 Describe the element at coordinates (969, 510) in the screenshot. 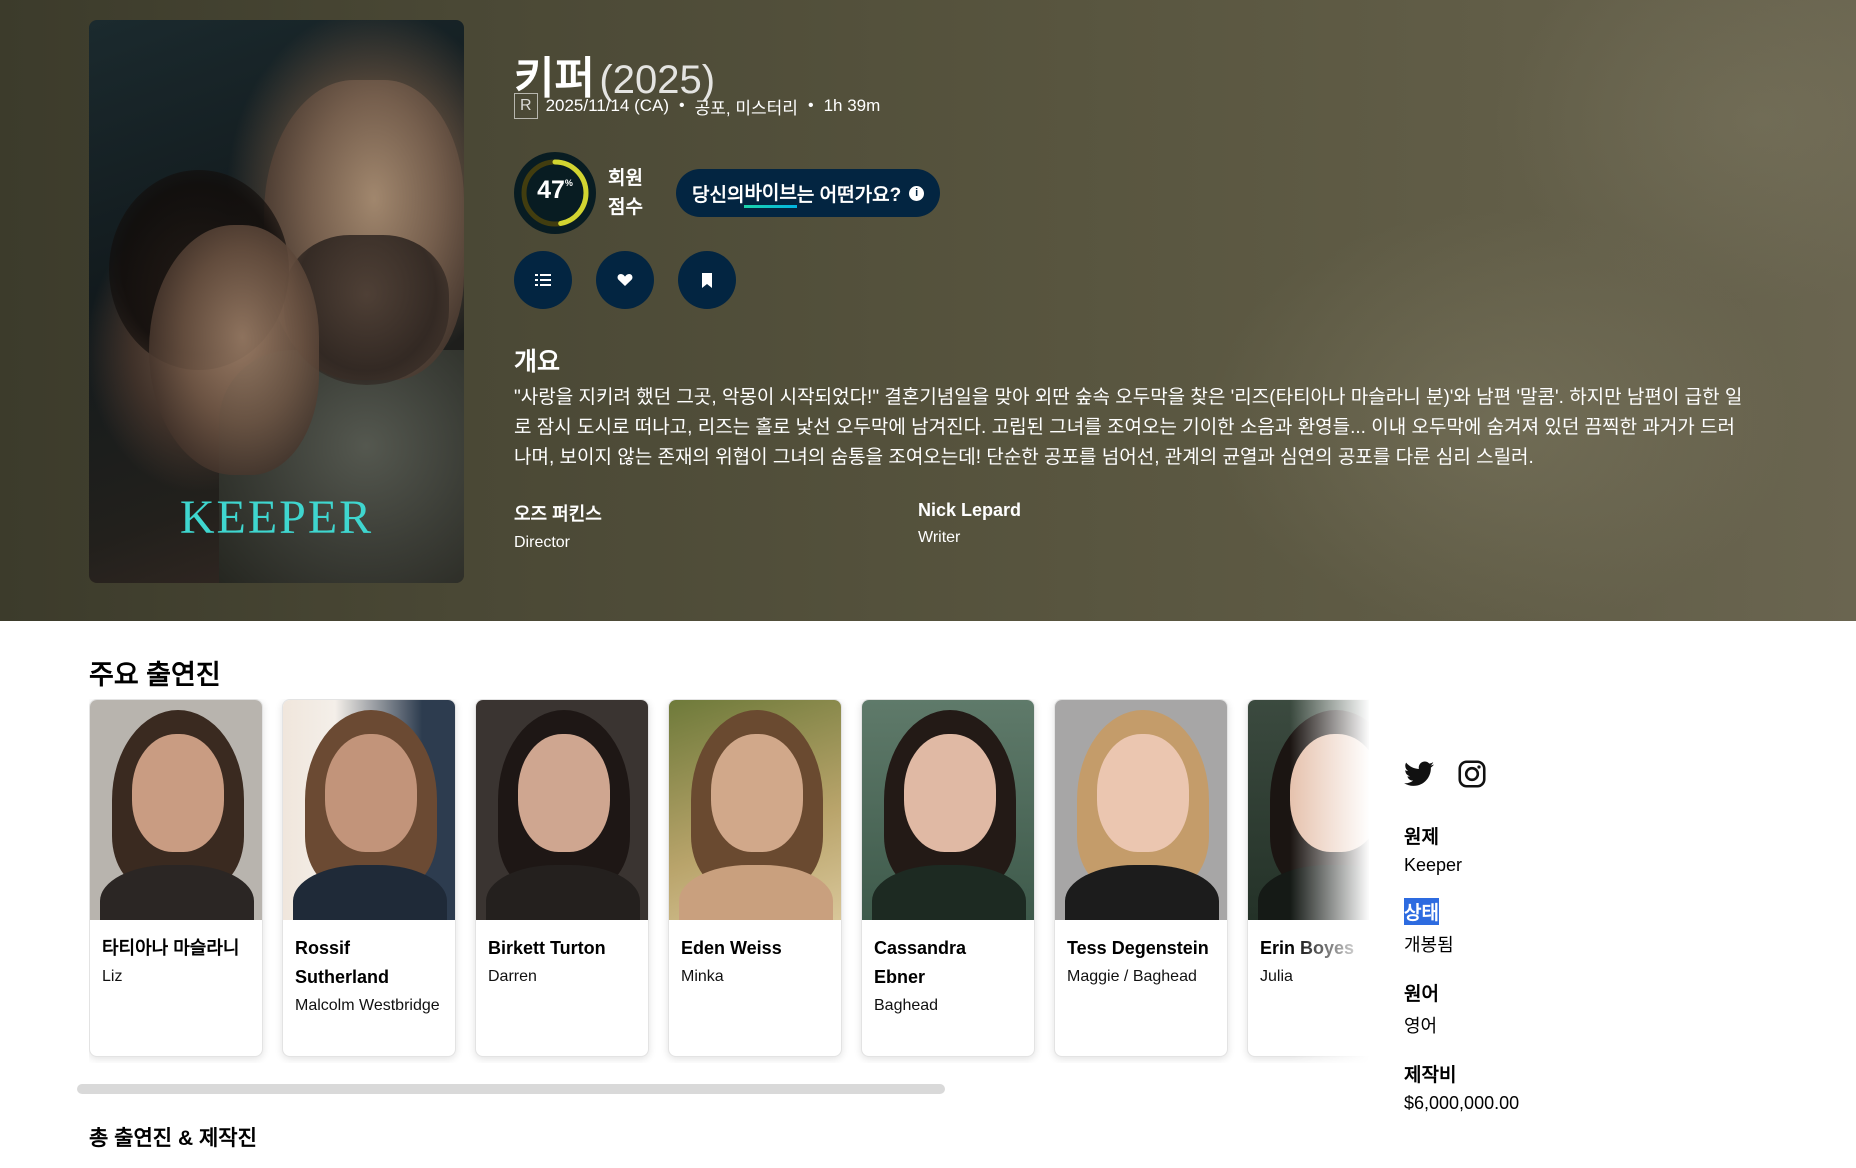

I see `crew-name: Nick Lepard` at that location.